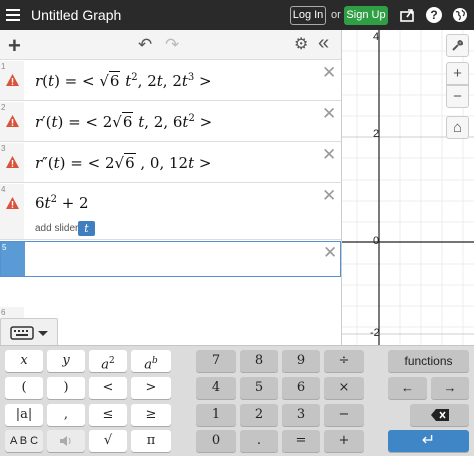 This screenshot has height=456, width=474. Describe the element at coordinates (145, 45) in the screenshot. I see `undo-button: ↶` at that location.